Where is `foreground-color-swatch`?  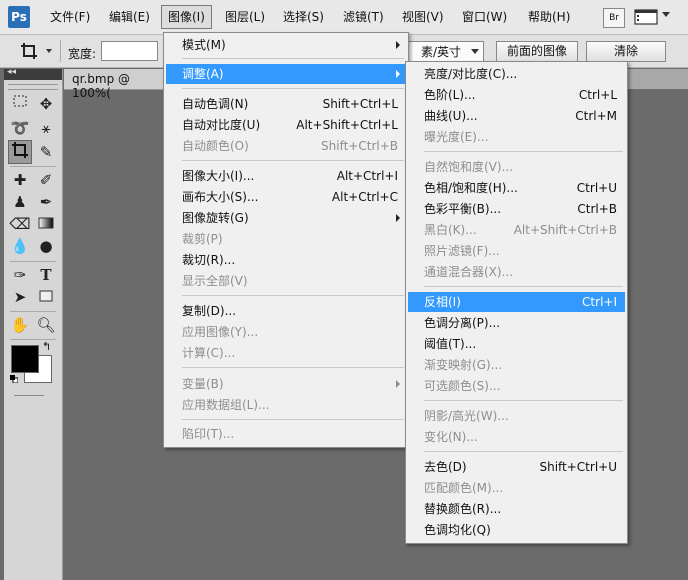 foreground-color-swatch is located at coordinates (25, 359).